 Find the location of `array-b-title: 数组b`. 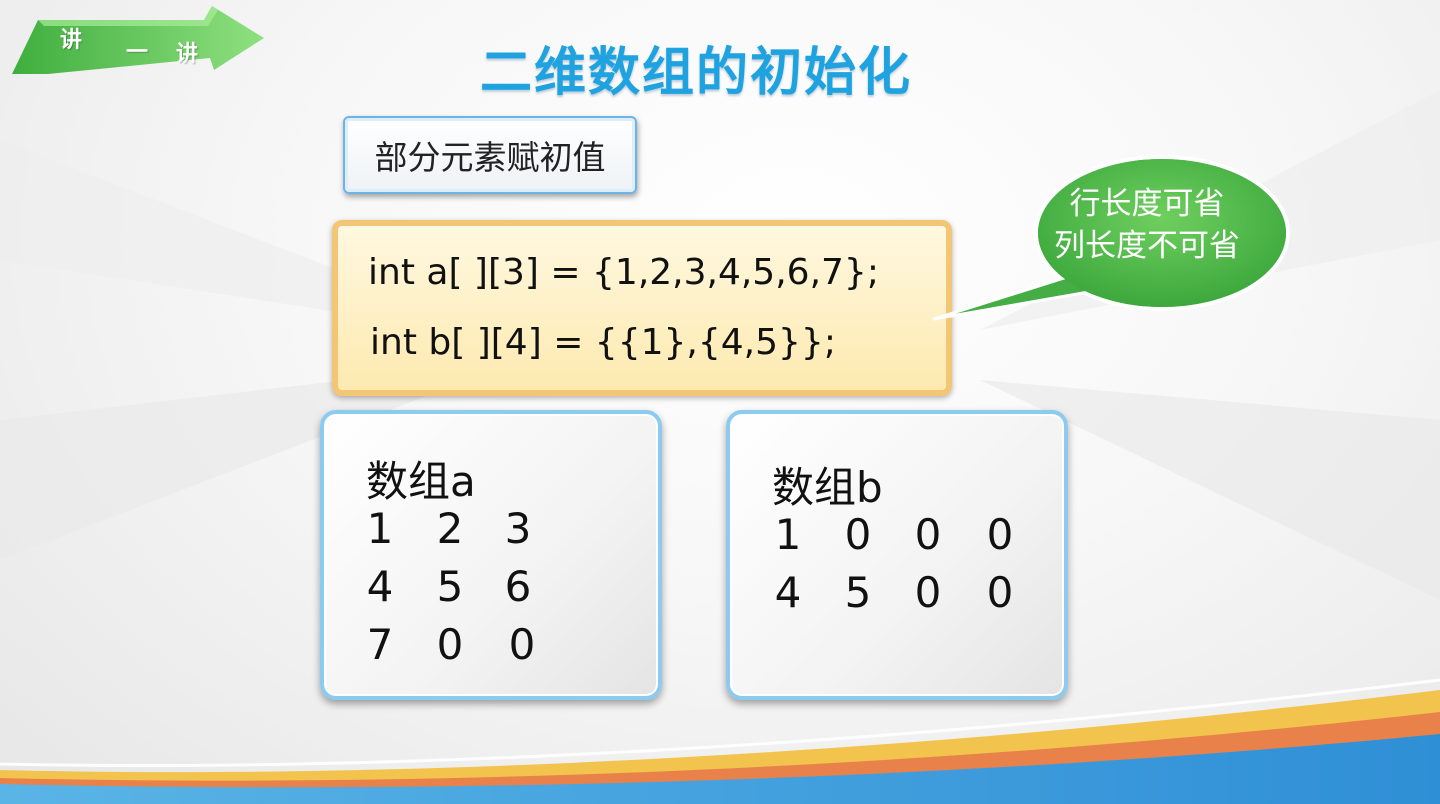

array-b-title: 数组b is located at coordinates (827, 487).